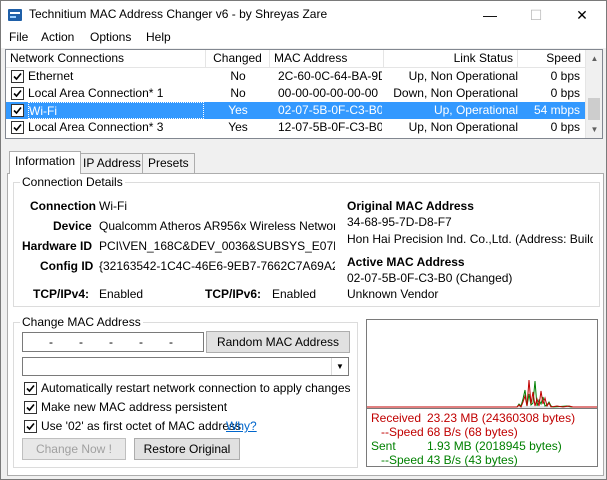 The height and width of the screenshot is (480, 607). I want to click on received-label: Received, so click(396, 418).